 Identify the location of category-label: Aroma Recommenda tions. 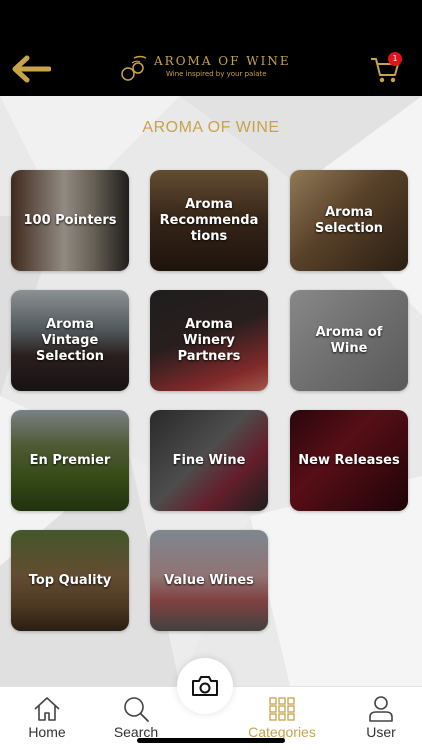
(209, 220).